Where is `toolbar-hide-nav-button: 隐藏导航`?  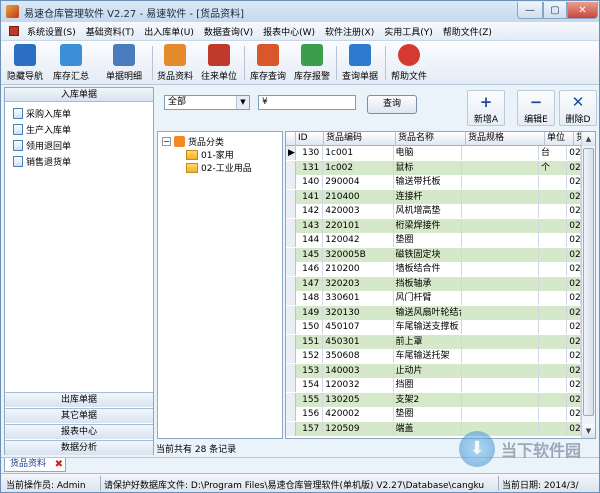
toolbar-hide-nav-button: 隐藏导航 is located at coordinates (25, 63).